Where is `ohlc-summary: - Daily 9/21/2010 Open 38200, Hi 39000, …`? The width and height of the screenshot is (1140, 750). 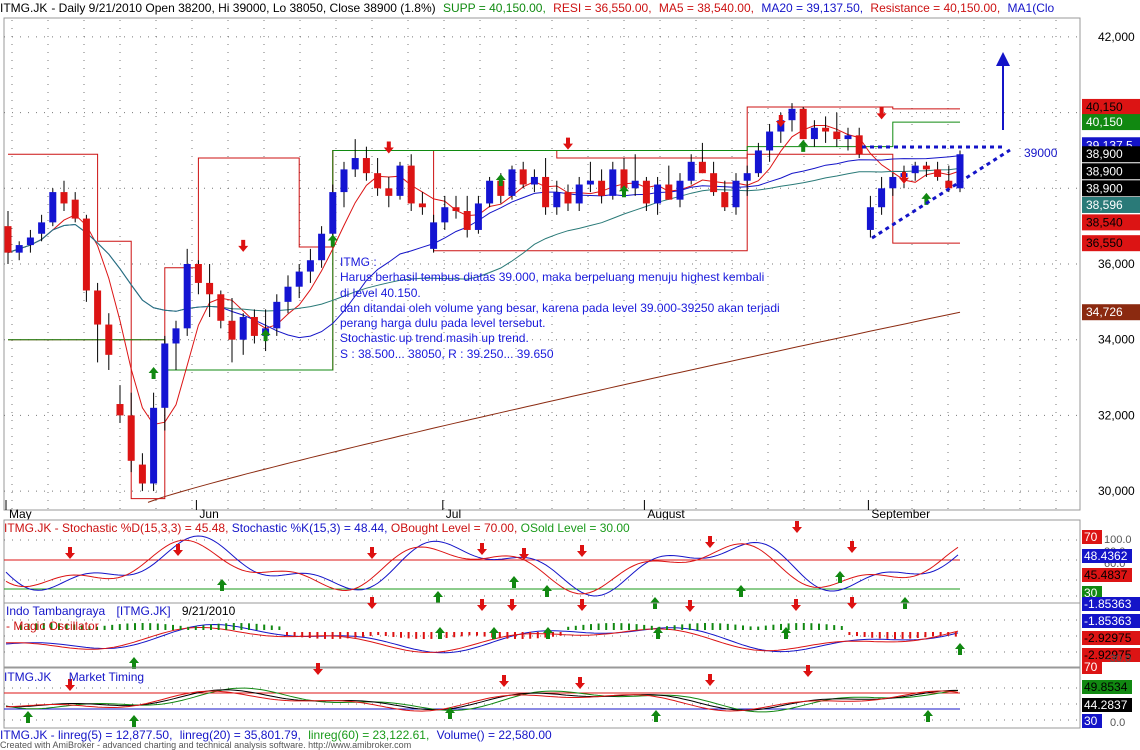 ohlc-summary: - Daily 9/21/2010 Open 38200, Hi 39000, … is located at coordinates (243, 8).